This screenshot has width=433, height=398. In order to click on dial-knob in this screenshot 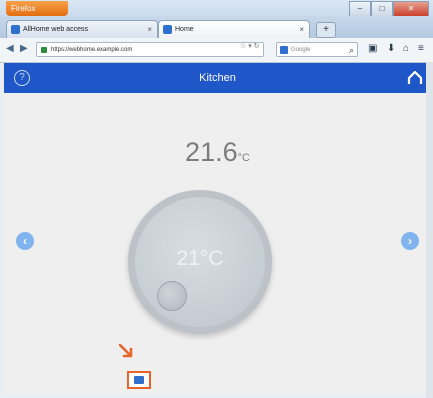, I will do `click(172, 296)`.